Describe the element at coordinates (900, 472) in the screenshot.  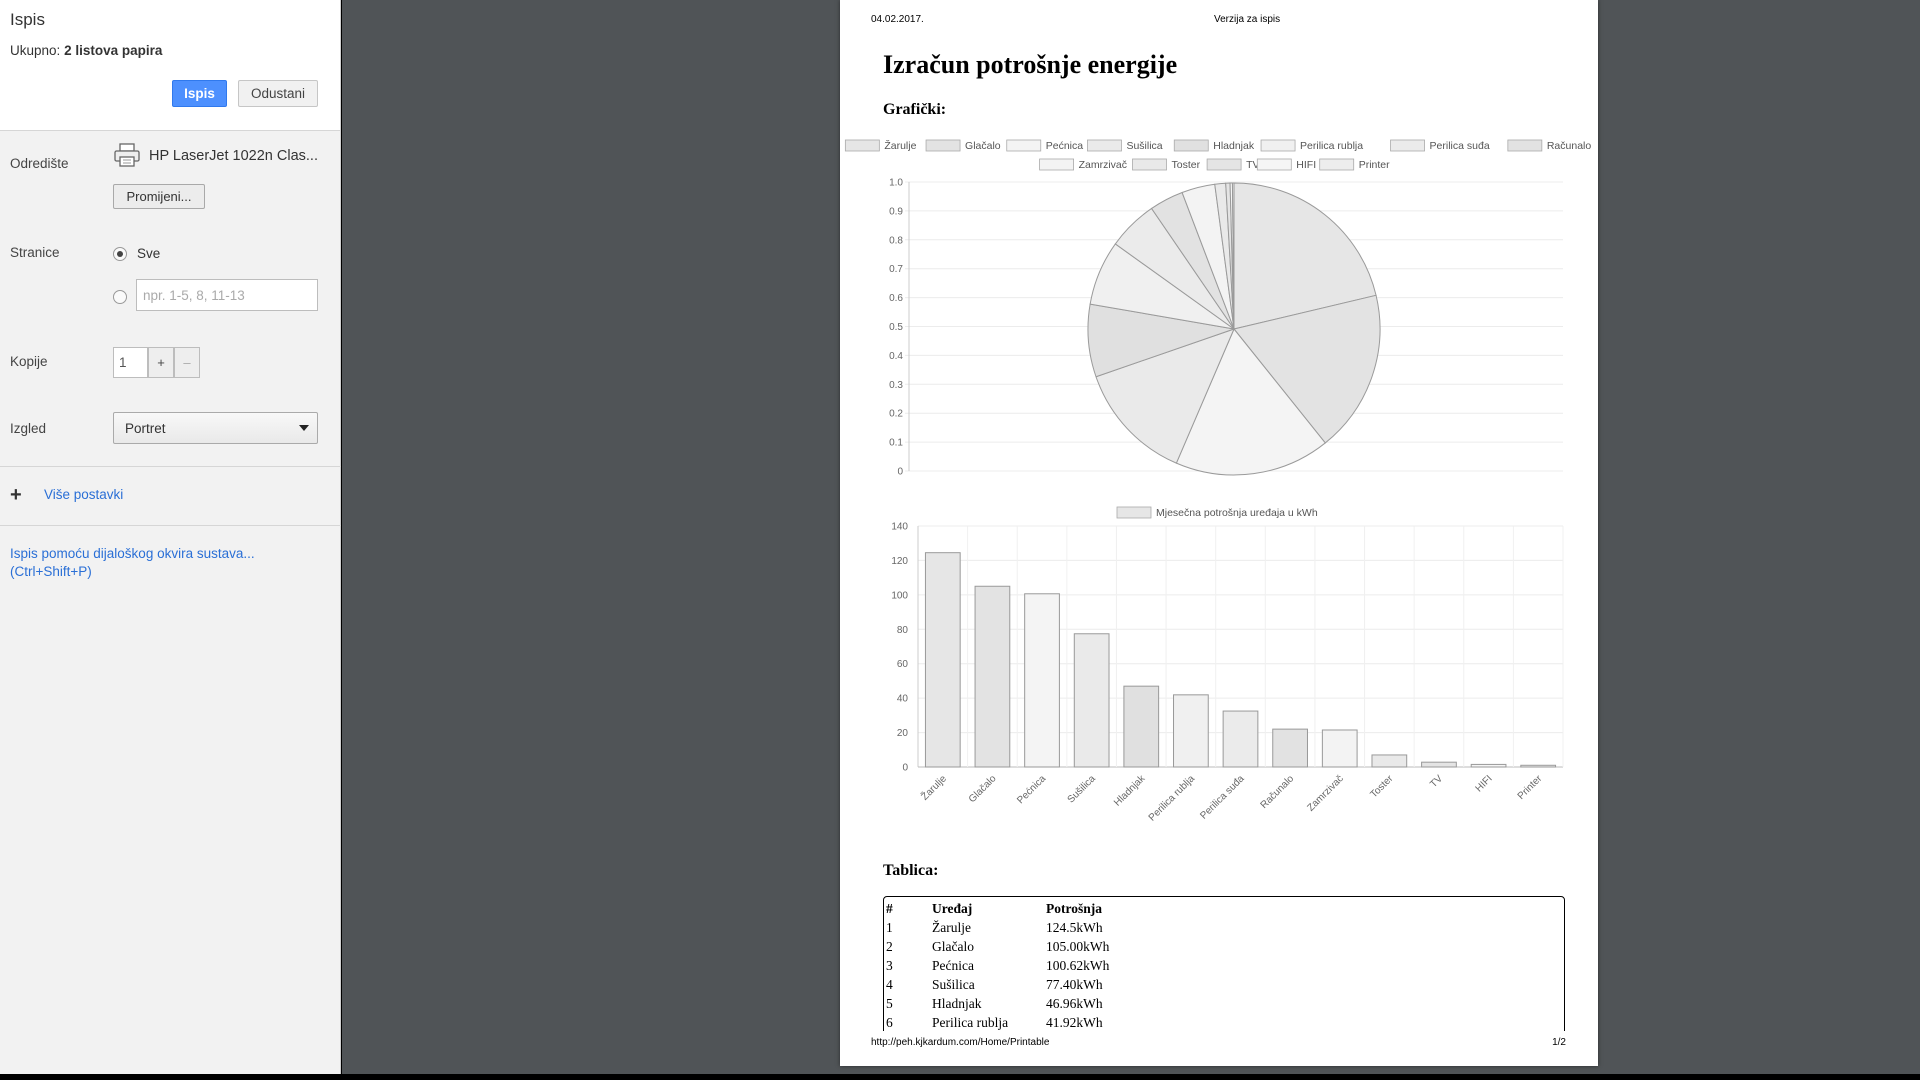
I see `pie-y-tick: 0` at that location.